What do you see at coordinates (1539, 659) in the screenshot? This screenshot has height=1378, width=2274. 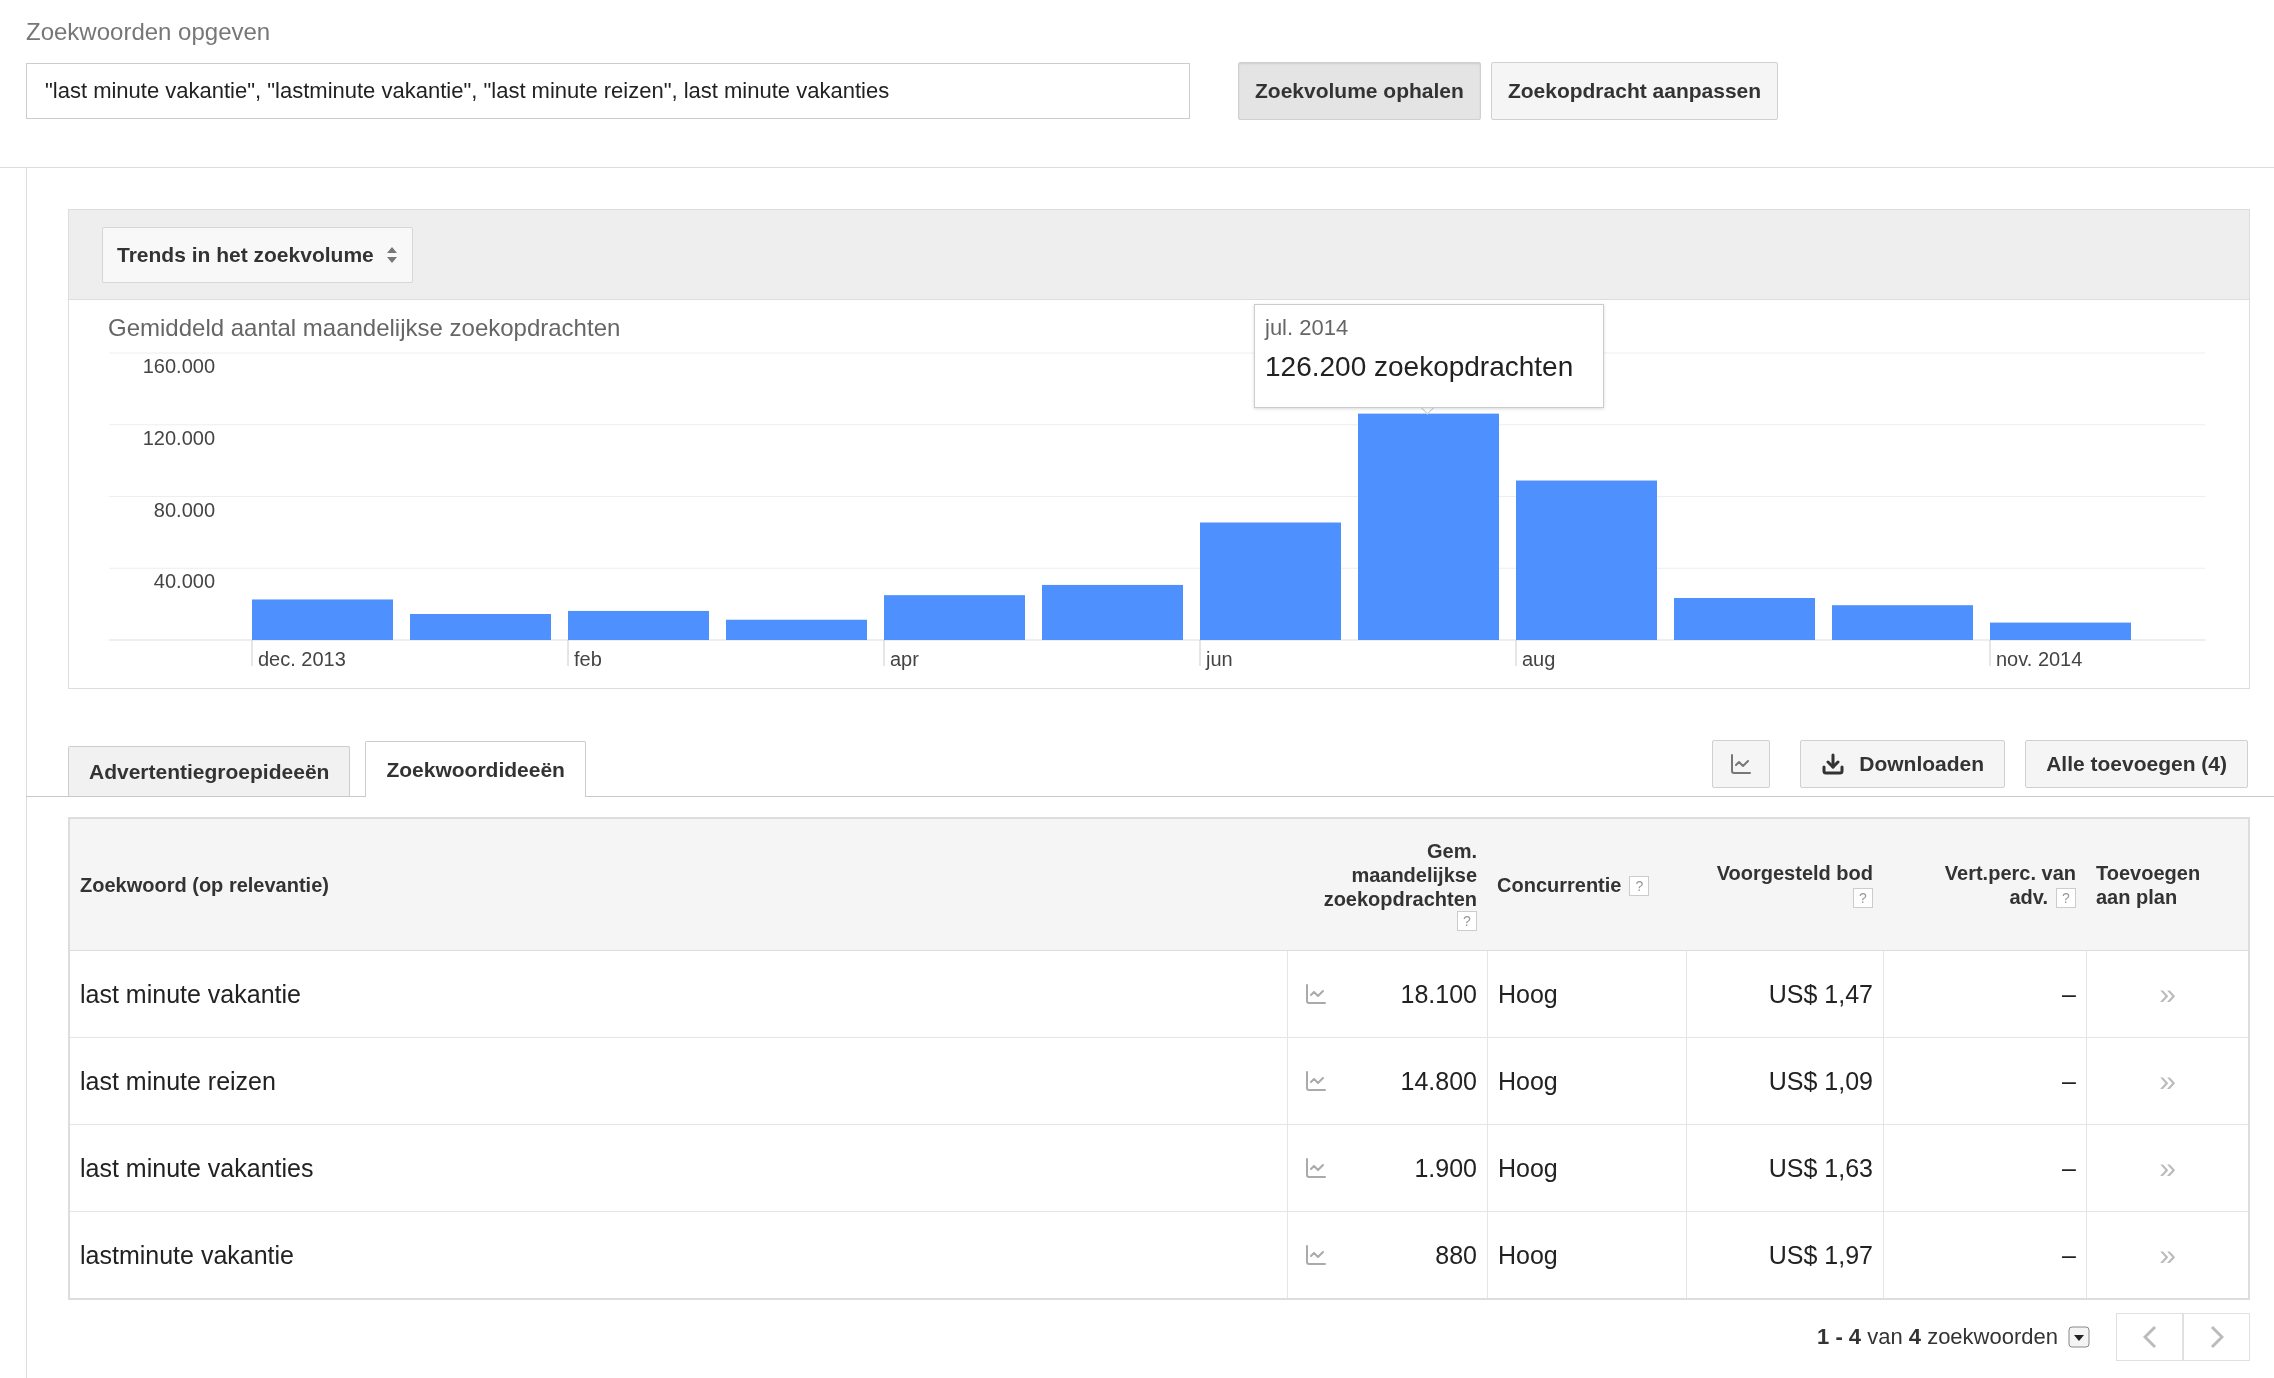 I see `axis-label: aug` at bounding box center [1539, 659].